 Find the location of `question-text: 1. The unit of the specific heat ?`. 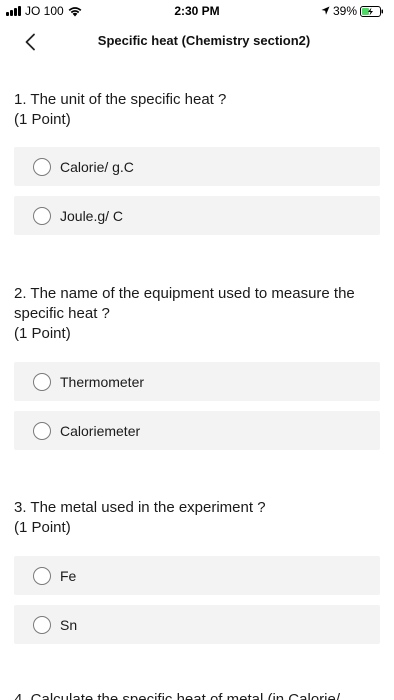

question-text: 1. The unit of the specific heat ? is located at coordinates (120, 99).